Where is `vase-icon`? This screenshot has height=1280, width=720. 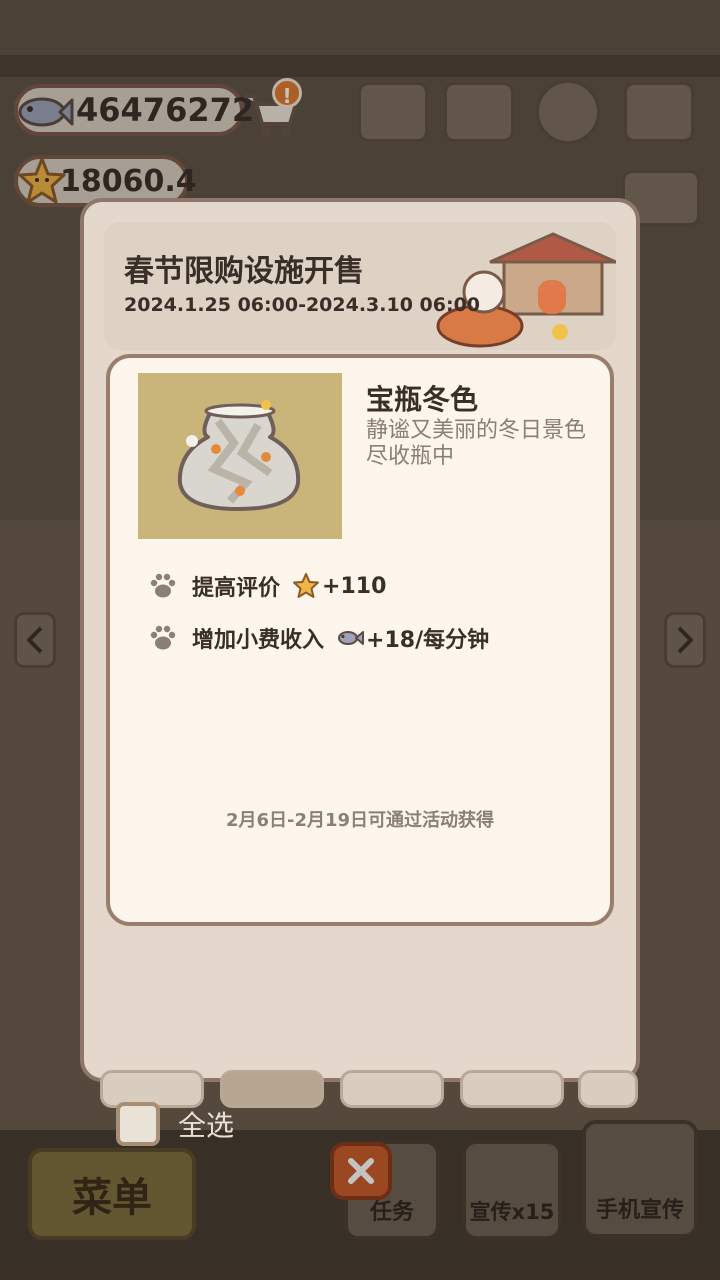
vase-icon is located at coordinates (239, 455).